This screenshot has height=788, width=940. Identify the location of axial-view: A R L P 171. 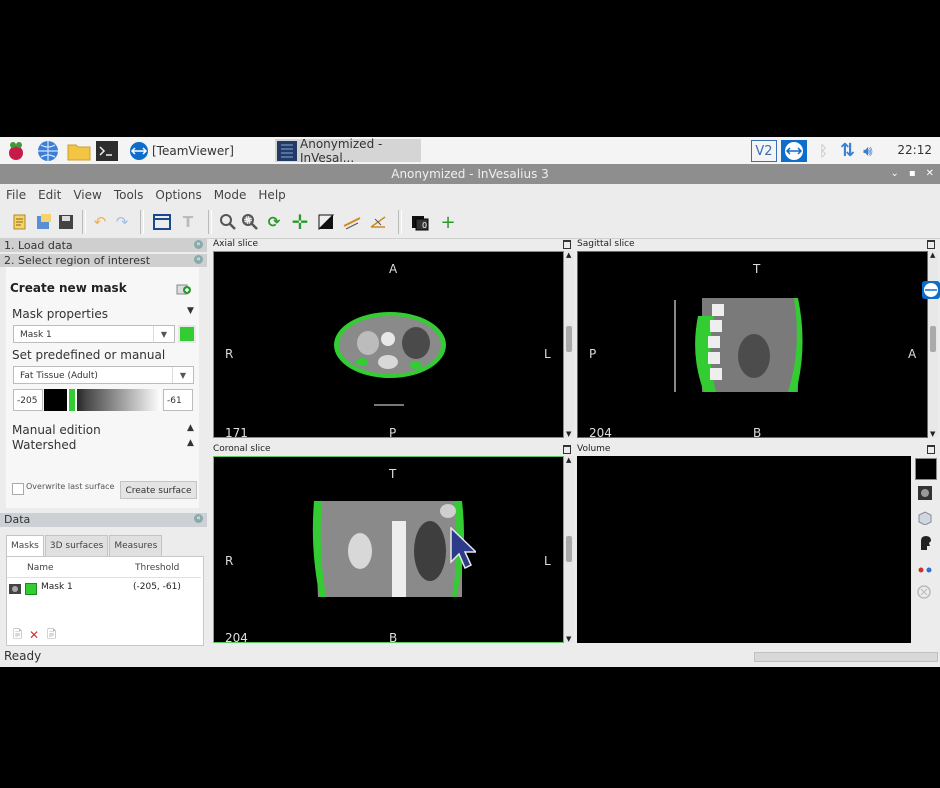
(388, 345).